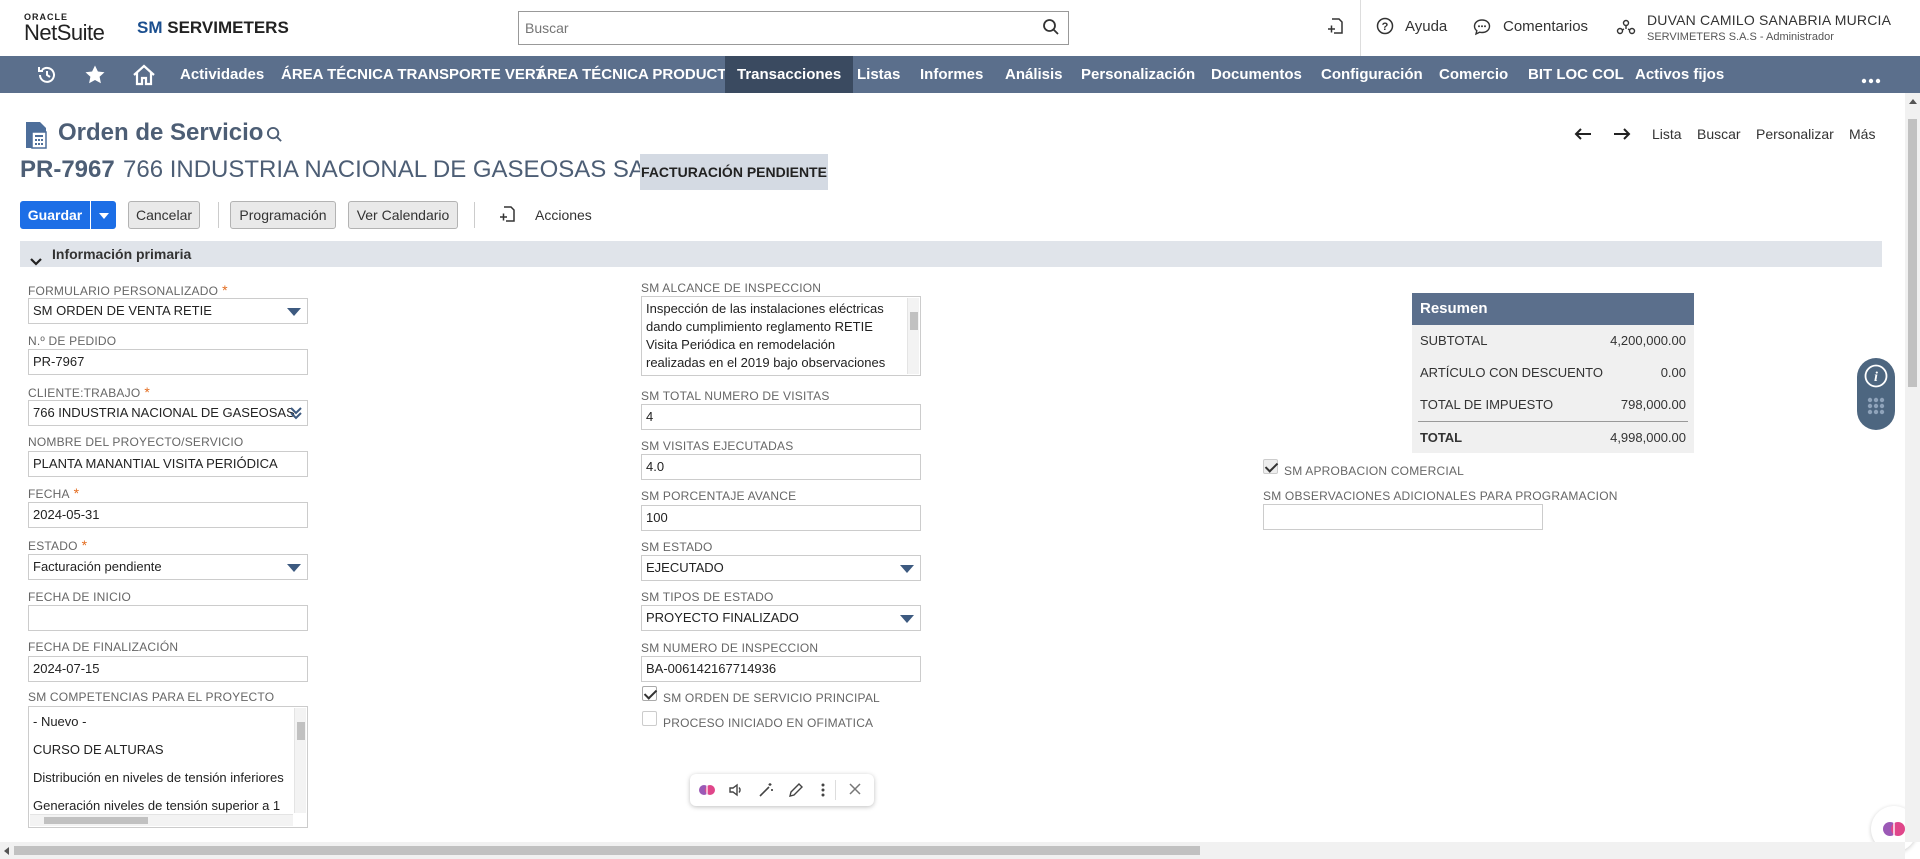  Describe the element at coordinates (403, 215) in the screenshot. I see `calendar-button: Ver Calendario` at that location.